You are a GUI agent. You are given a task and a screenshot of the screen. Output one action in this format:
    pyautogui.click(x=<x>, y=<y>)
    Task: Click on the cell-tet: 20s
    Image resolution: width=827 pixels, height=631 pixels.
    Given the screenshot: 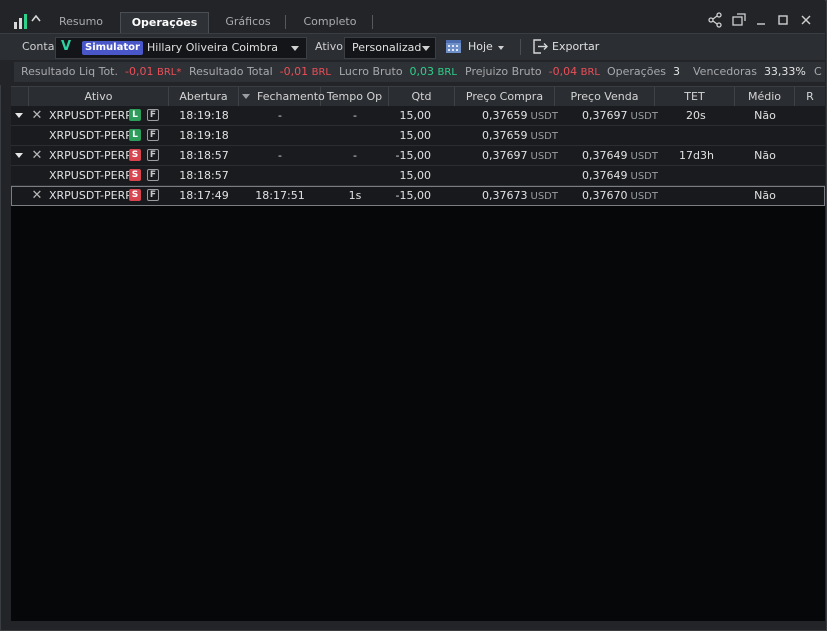 What is the action you would take?
    pyautogui.click(x=696, y=115)
    